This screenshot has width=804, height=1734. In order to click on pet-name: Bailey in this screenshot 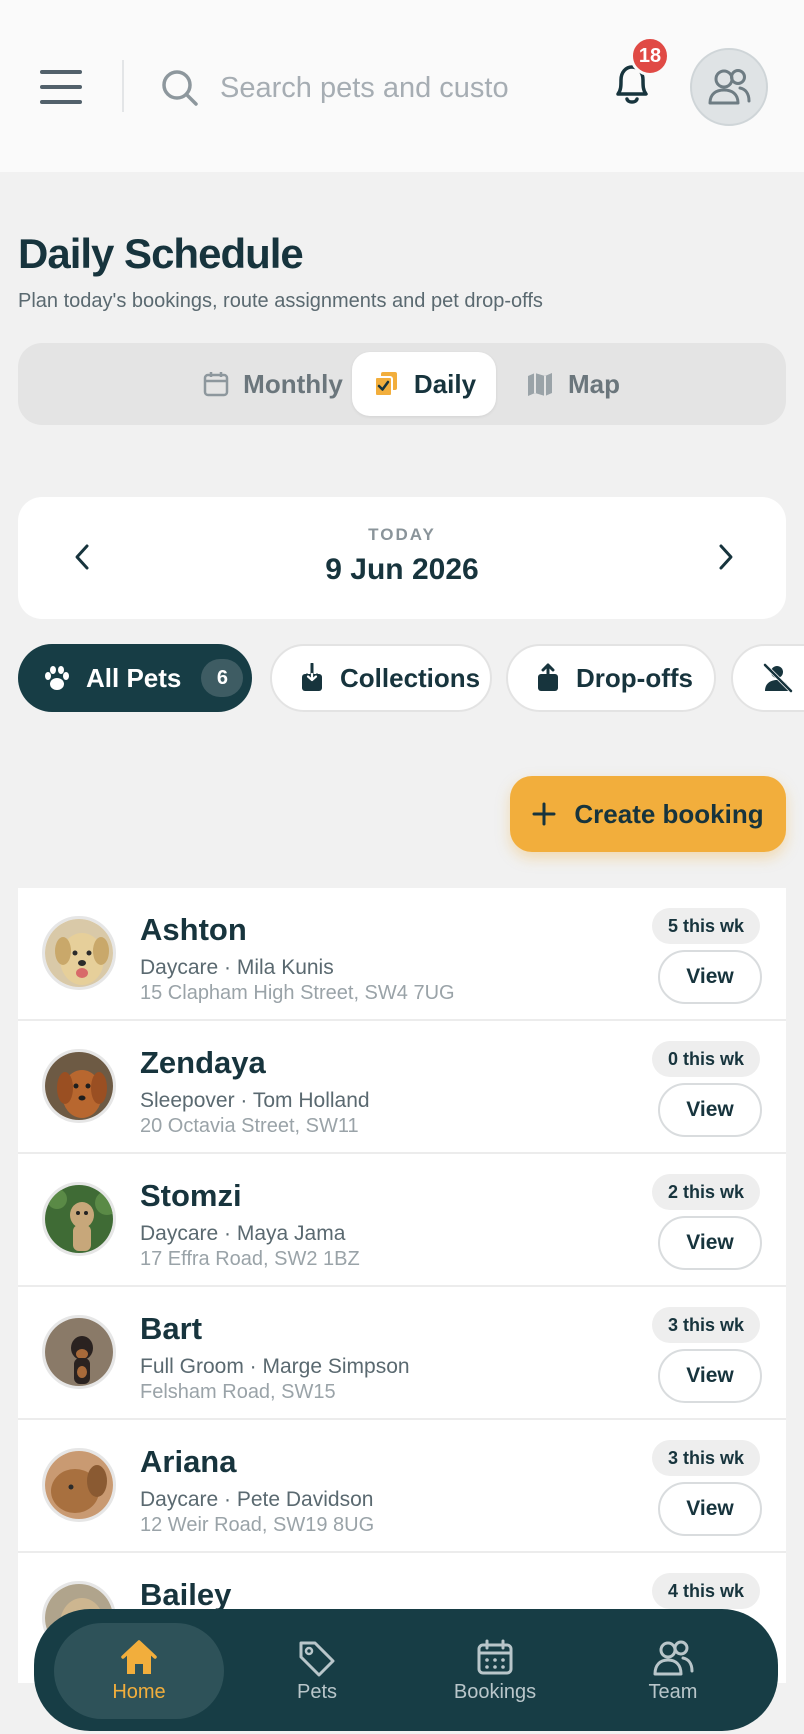, I will do `click(186, 1594)`.